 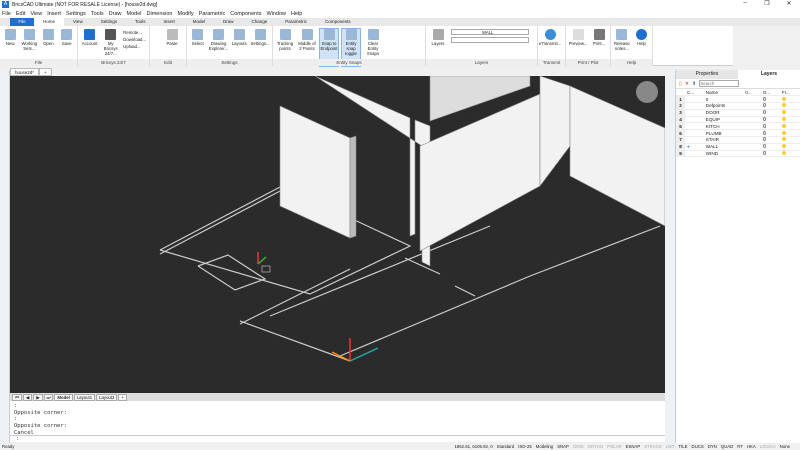 What do you see at coordinates (670, 446) in the screenshot?
I see `status-lwt: LWT` at bounding box center [670, 446].